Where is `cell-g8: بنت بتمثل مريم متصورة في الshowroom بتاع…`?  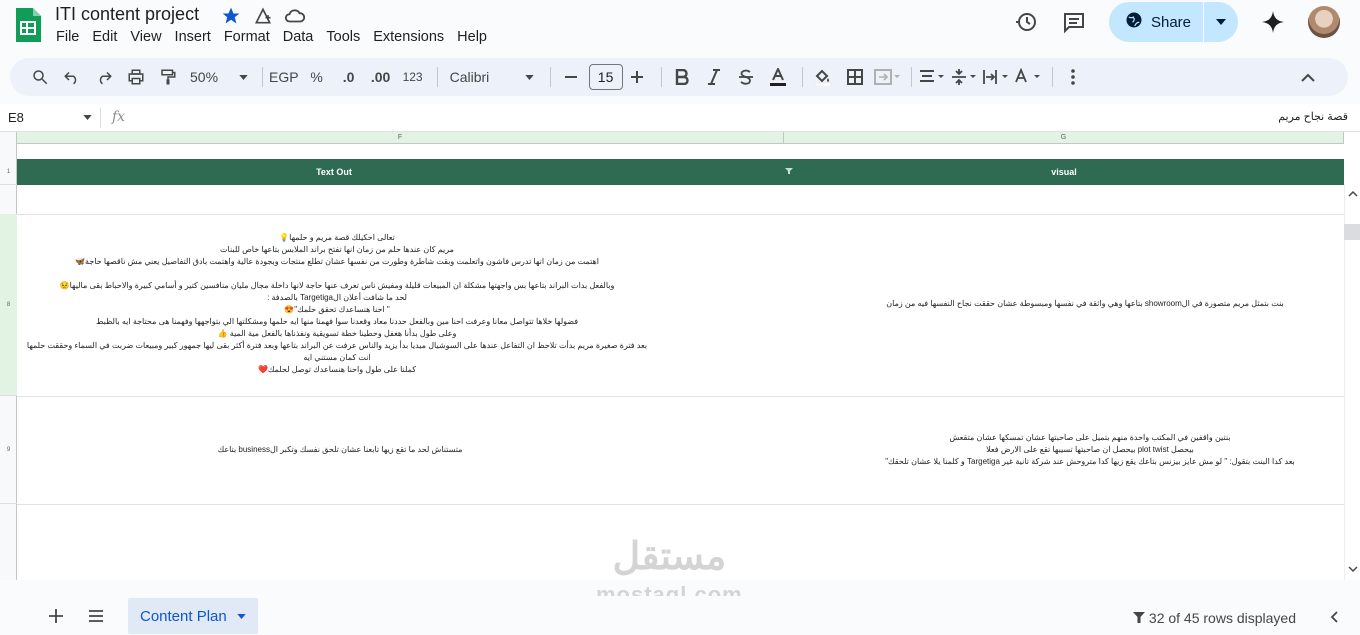
cell-g8: بنت بتمثل مريم متصورة في الshowroom بتاع… is located at coordinates (1085, 304).